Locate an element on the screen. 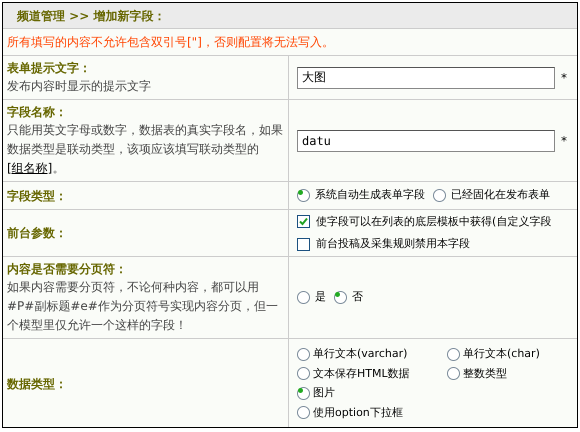 This screenshot has width=580, height=432. option-label: 单行文本(char) is located at coordinates (501, 354).